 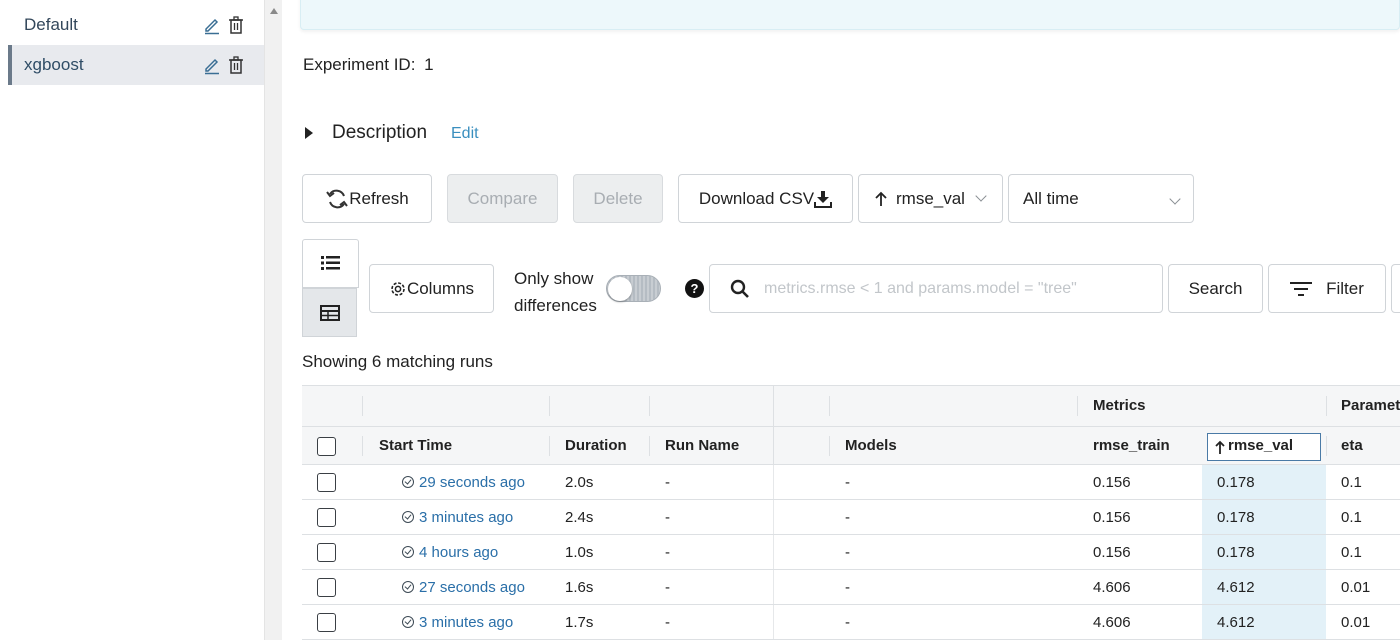 I want to click on column-duration: Duration, so click(x=596, y=445).